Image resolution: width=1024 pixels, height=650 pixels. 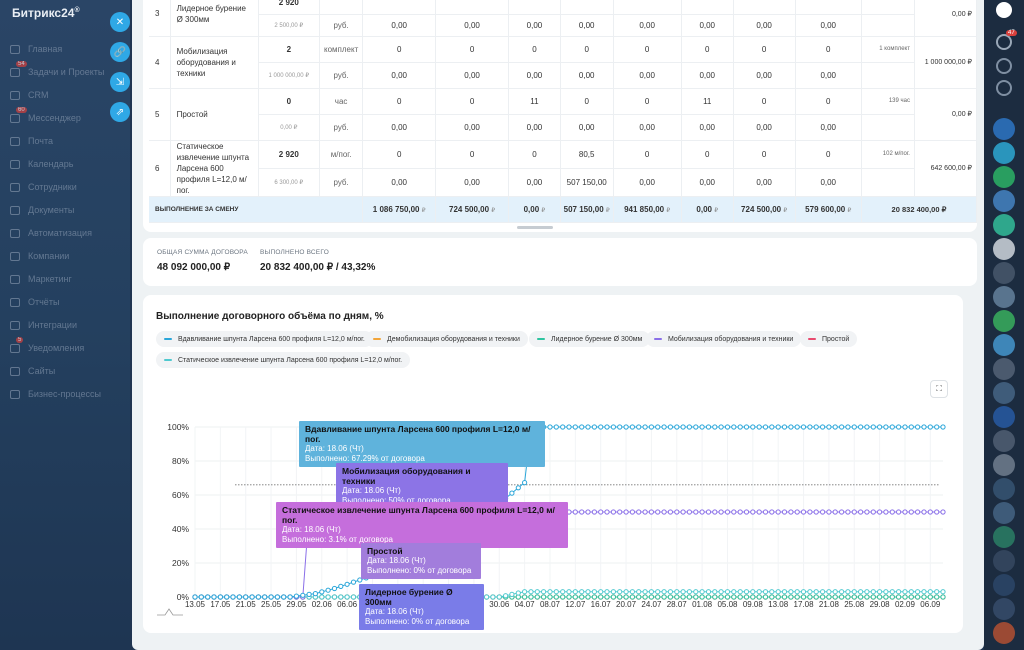 What do you see at coordinates (36, 49) in the screenshot?
I see `sidebar-item: Главная` at bounding box center [36, 49].